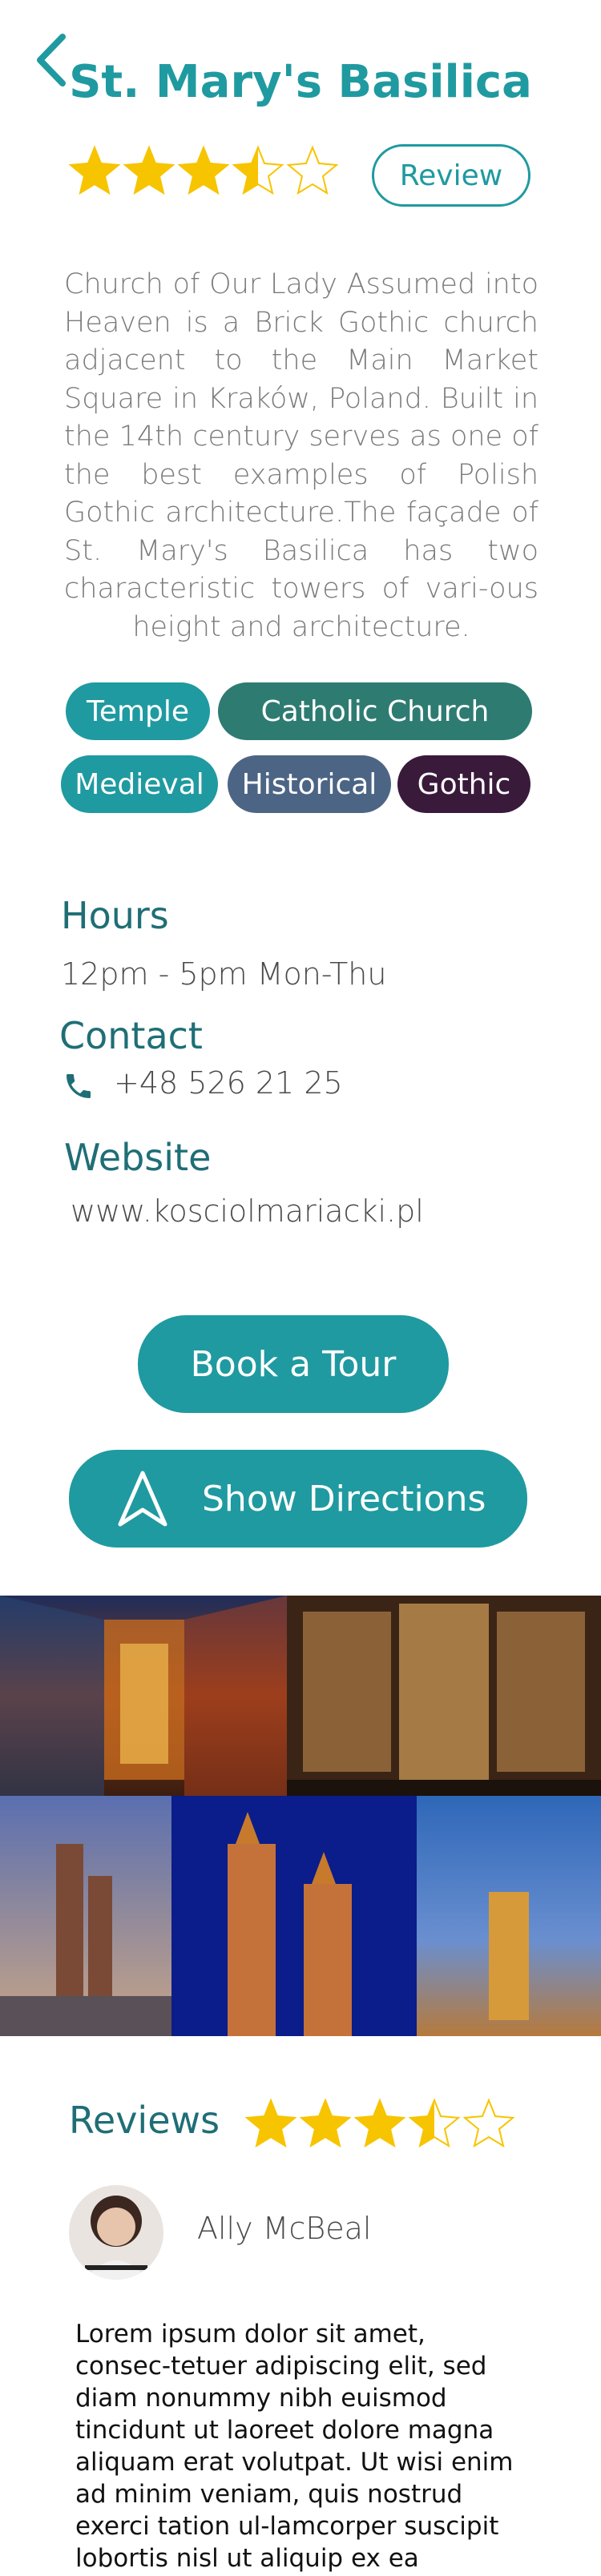 The height and width of the screenshot is (2576, 601). What do you see at coordinates (144, 2120) in the screenshot?
I see `reviews-heading: Reviews` at bounding box center [144, 2120].